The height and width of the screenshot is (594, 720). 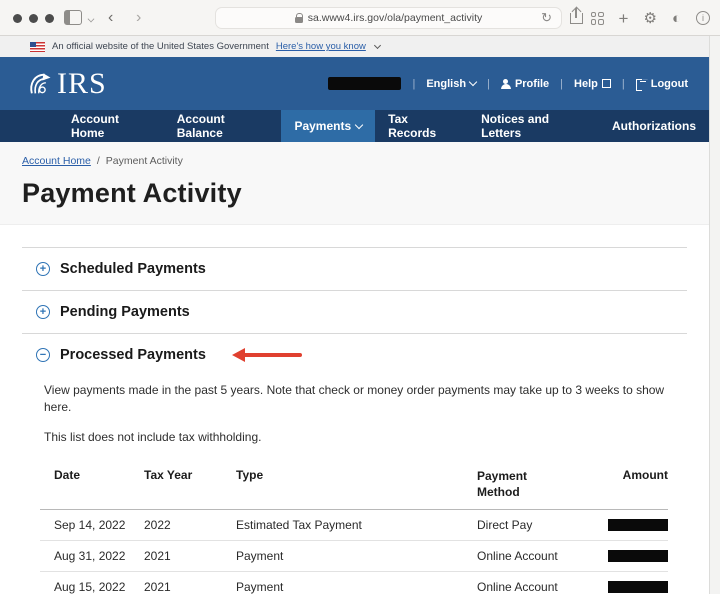 What do you see at coordinates (67, 475) in the screenshot?
I see `col-header-date: Date` at bounding box center [67, 475].